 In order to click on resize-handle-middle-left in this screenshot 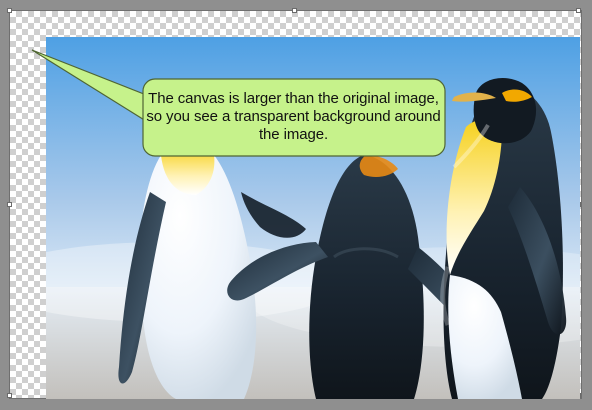, I will do `click(9, 204)`.